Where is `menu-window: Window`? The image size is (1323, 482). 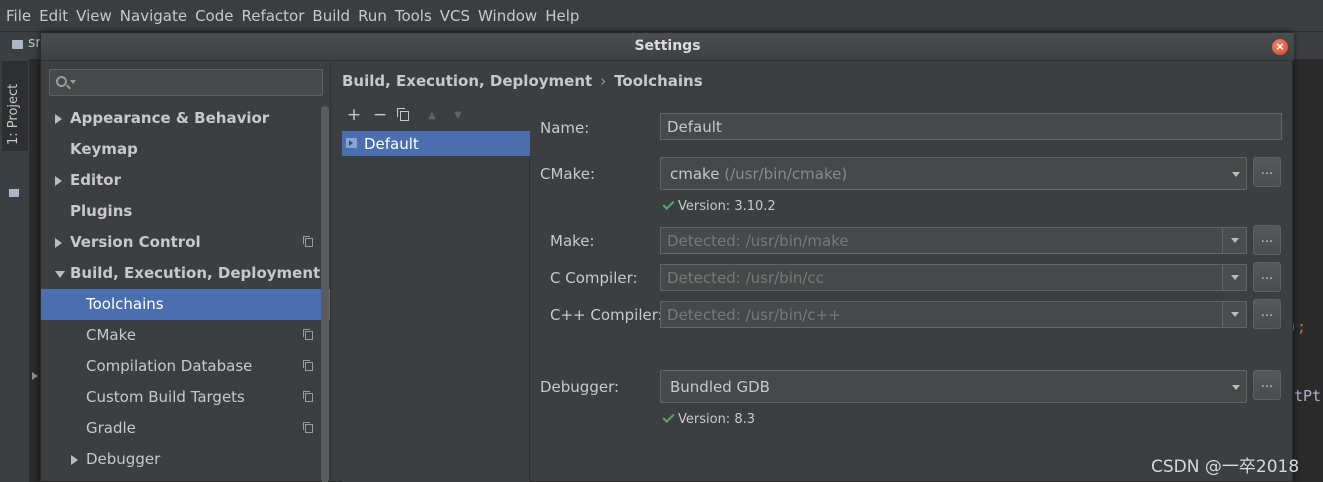
menu-window: Window is located at coordinates (507, 16).